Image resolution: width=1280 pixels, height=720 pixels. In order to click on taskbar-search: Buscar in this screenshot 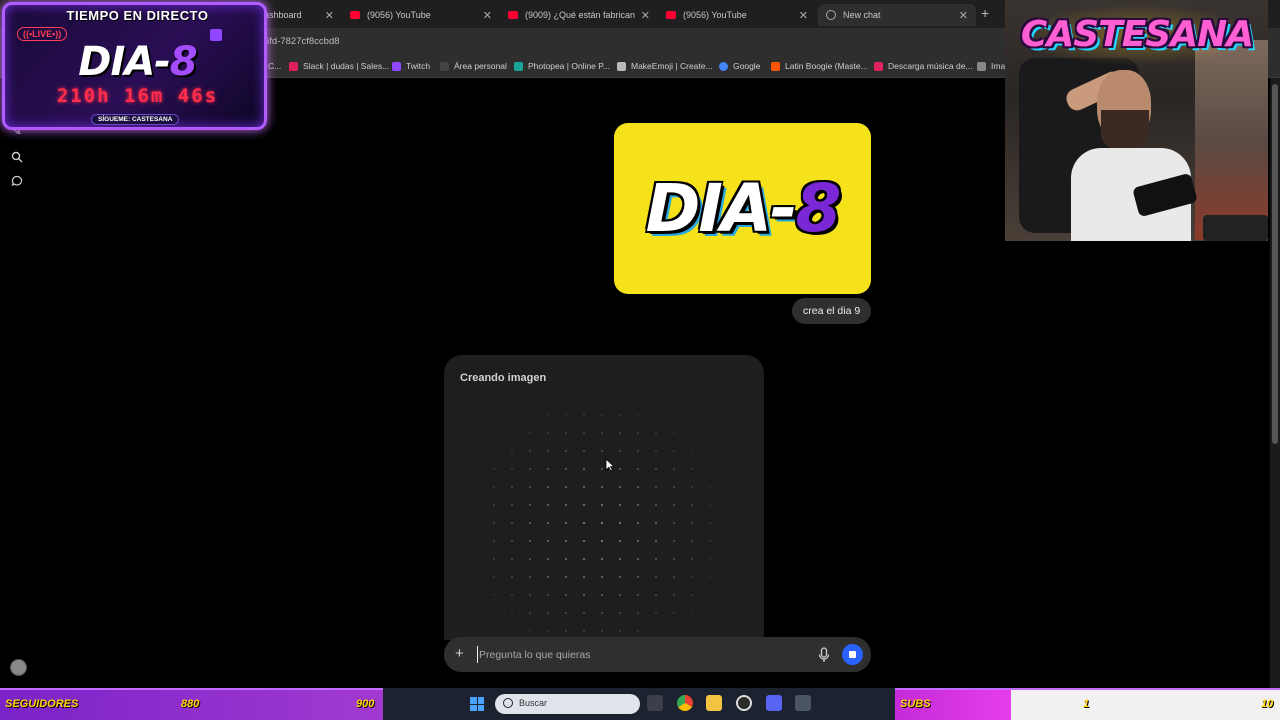, I will do `click(567, 704)`.